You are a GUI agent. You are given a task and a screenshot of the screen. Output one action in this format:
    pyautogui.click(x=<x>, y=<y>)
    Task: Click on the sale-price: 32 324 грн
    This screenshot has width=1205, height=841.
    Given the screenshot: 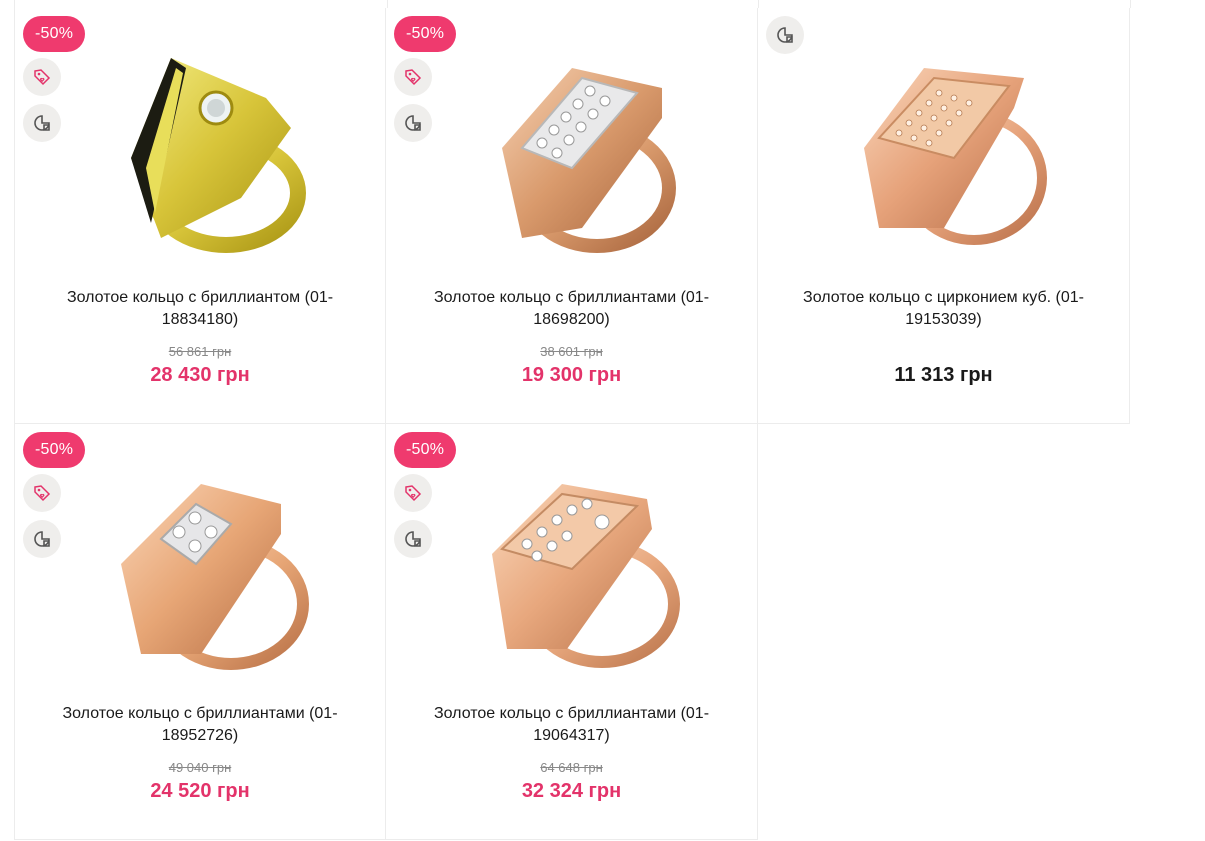 What is the action you would take?
    pyautogui.click(x=571, y=791)
    